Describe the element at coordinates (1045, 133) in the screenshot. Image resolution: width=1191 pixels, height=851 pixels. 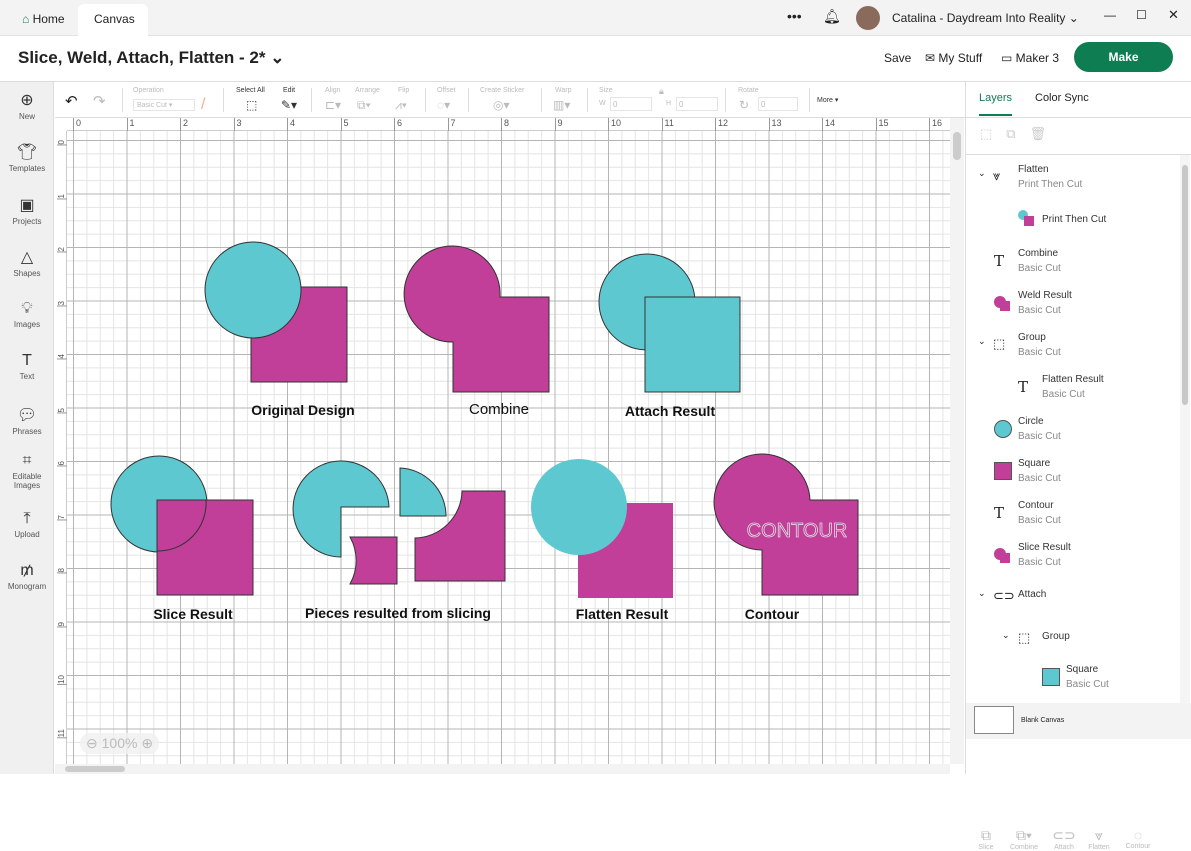
I see `trash-icon: 🗑︎` at that location.